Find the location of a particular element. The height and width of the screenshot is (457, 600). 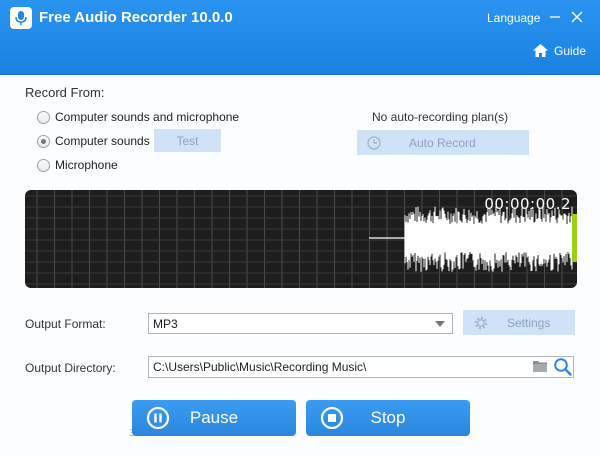

guide-button: Guide is located at coordinates (559, 50).